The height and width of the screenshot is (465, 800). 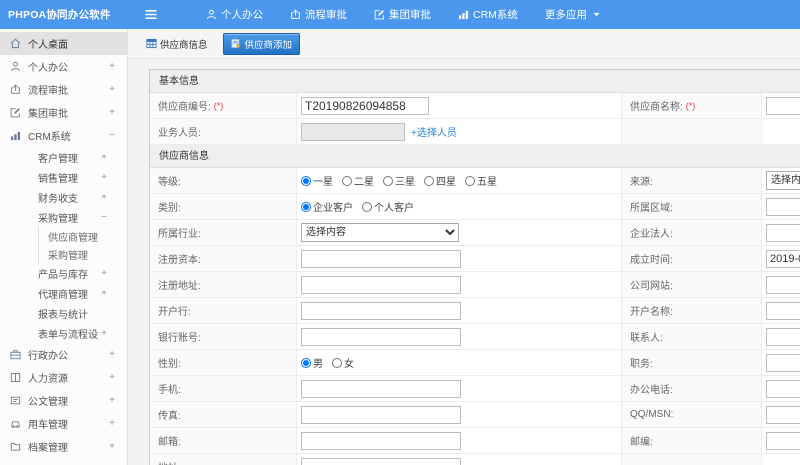 I want to click on contact-input, so click(x=783, y=336).